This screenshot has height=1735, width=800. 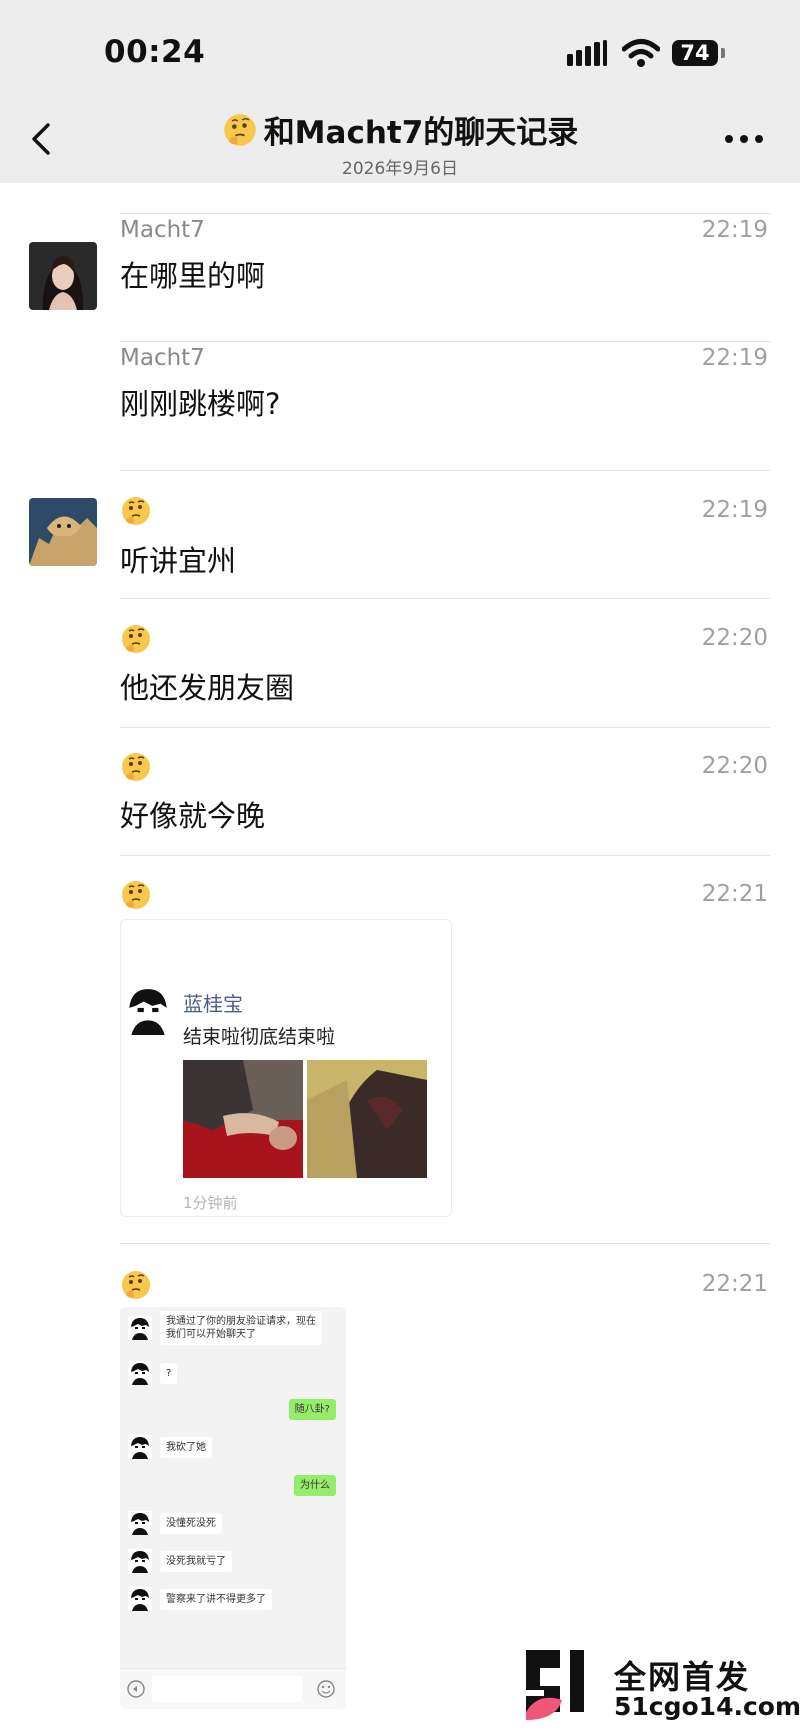 I want to click on cellular-signal-icon, so click(x=587, y=53).